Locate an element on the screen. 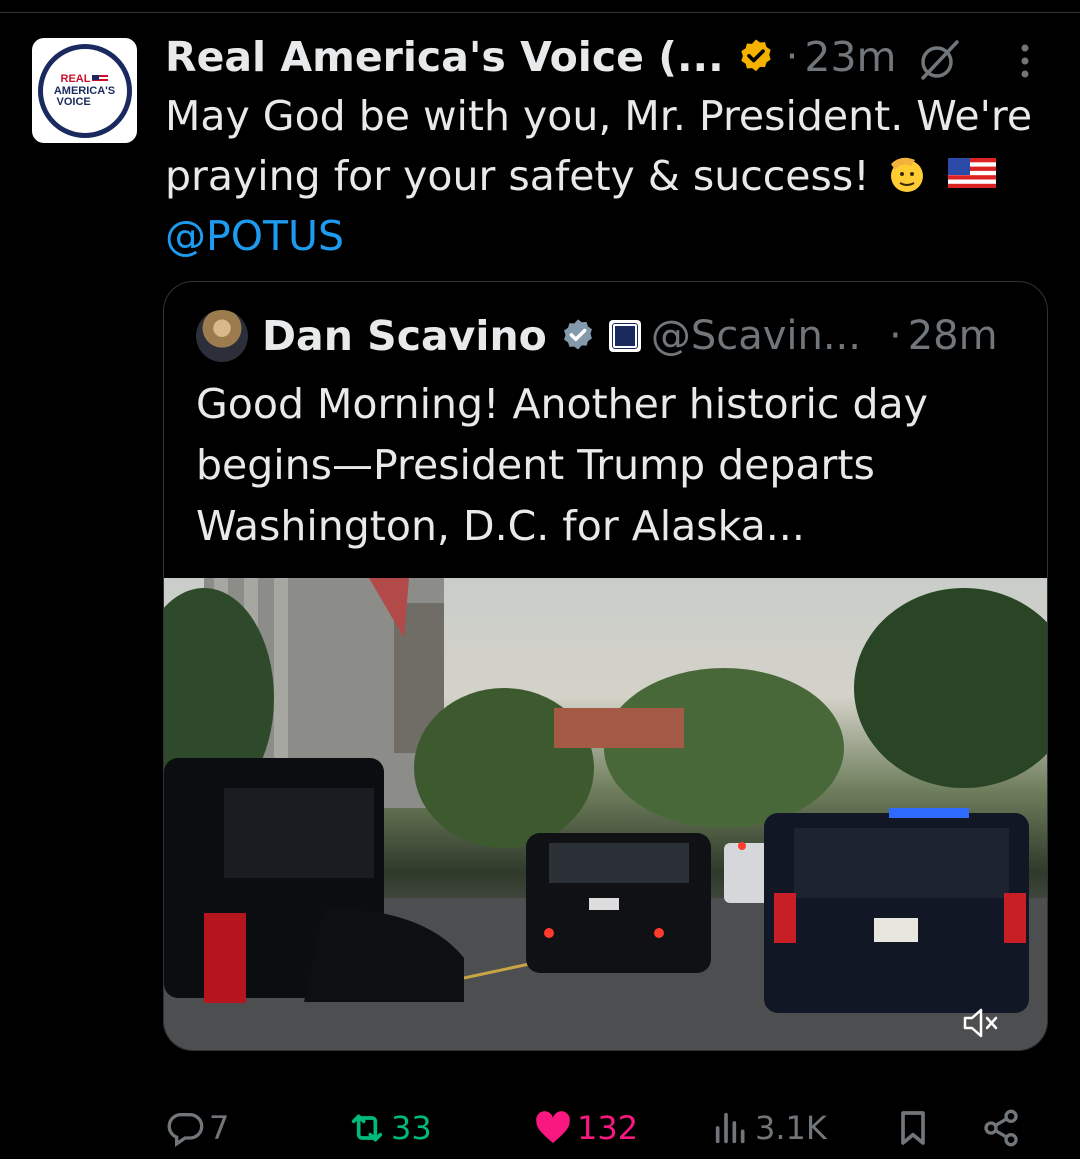 The width and height of the screenshot is (1080, 1159). logo-flag-icon is located at coordinates (100, 79).